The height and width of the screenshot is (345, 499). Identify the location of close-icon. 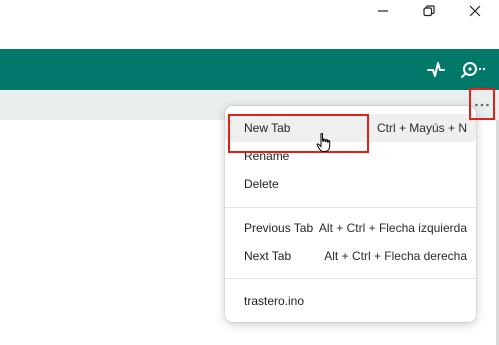
(475, 11).